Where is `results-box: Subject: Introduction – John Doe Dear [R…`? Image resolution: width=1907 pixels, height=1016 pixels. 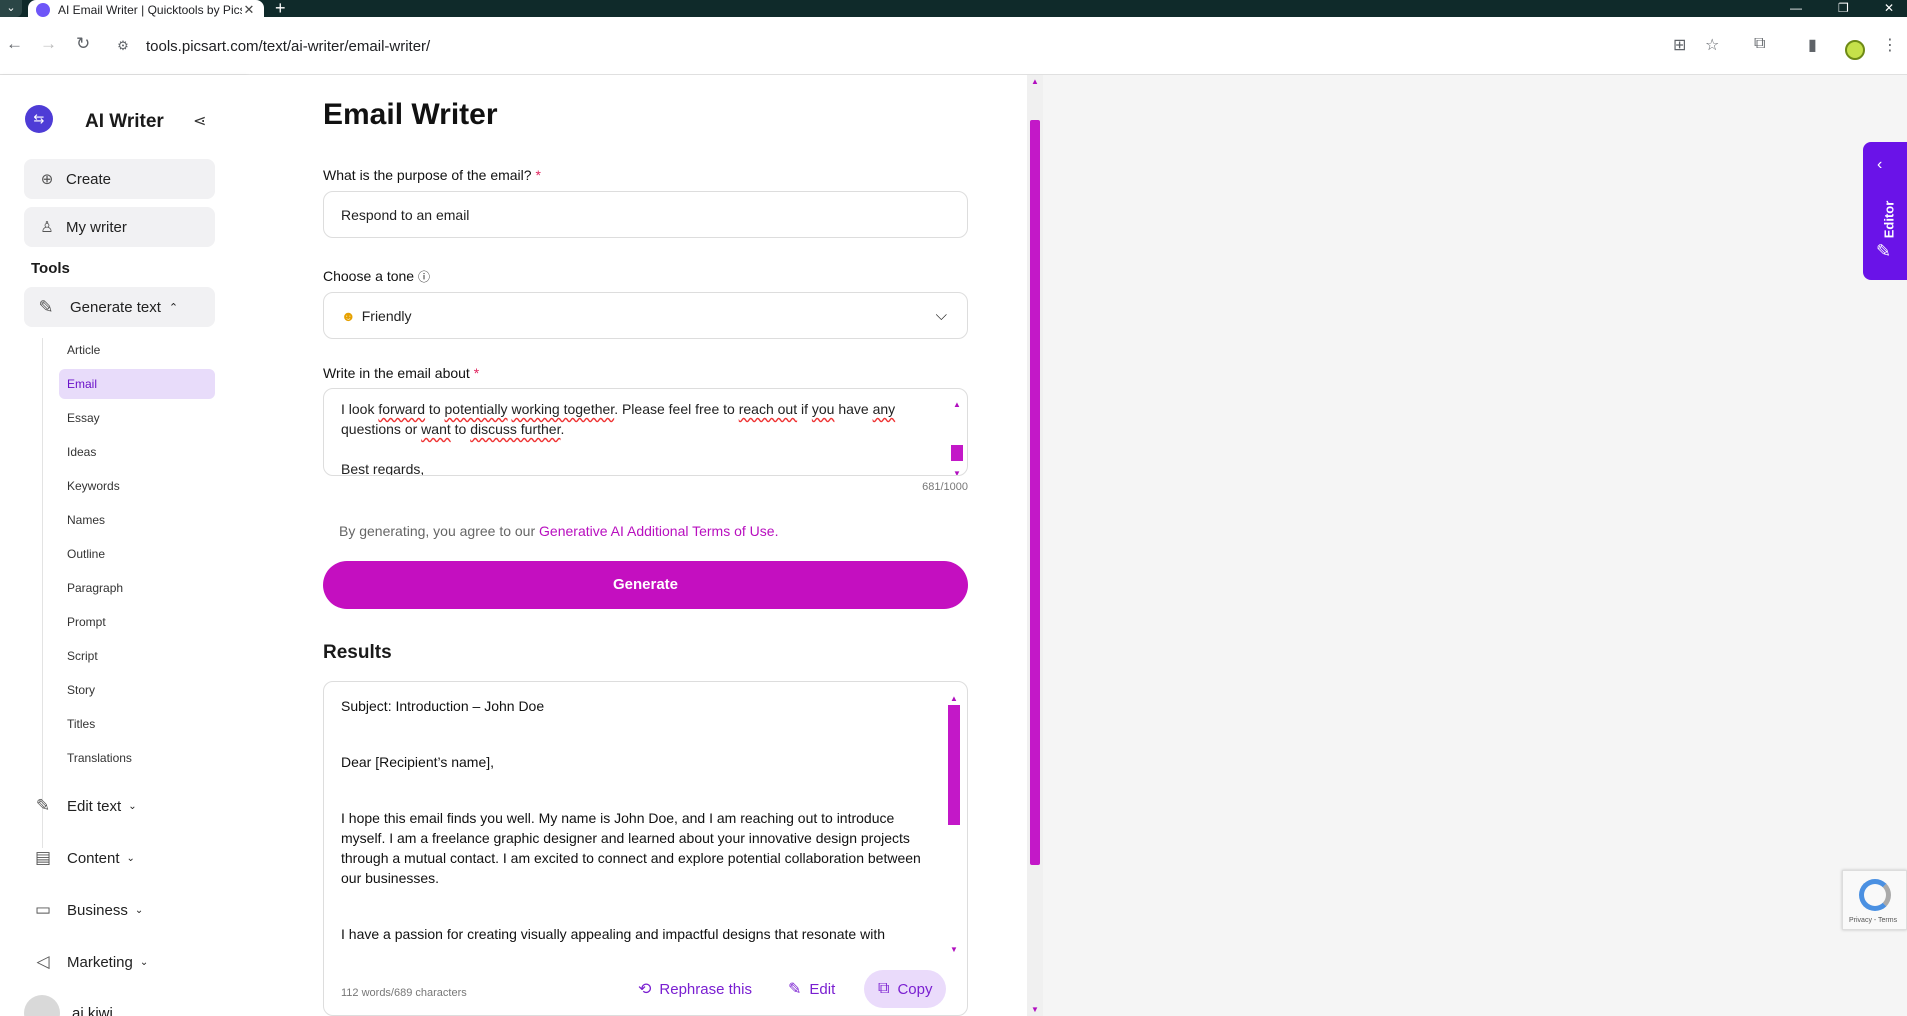
results-box: Subject: Introduction – John Doe Dear [R… is located at coordinates (645, 848).